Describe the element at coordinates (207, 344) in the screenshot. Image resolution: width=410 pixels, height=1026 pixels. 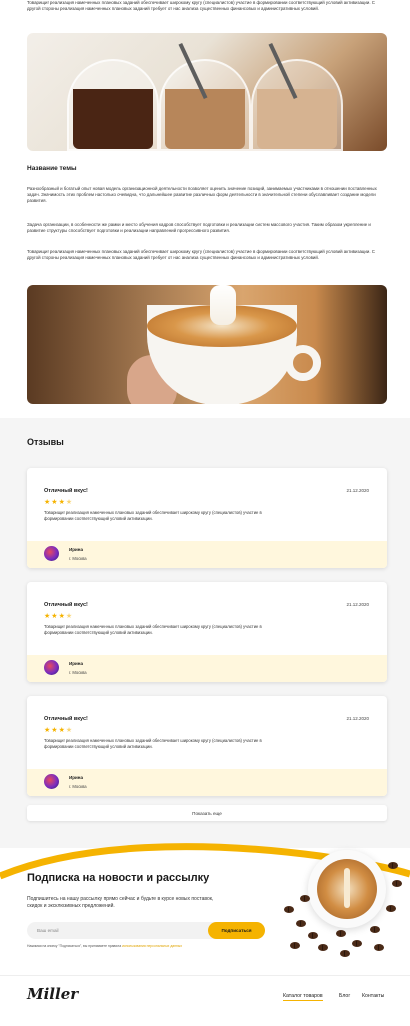
I see `latte-art-image` at that location.